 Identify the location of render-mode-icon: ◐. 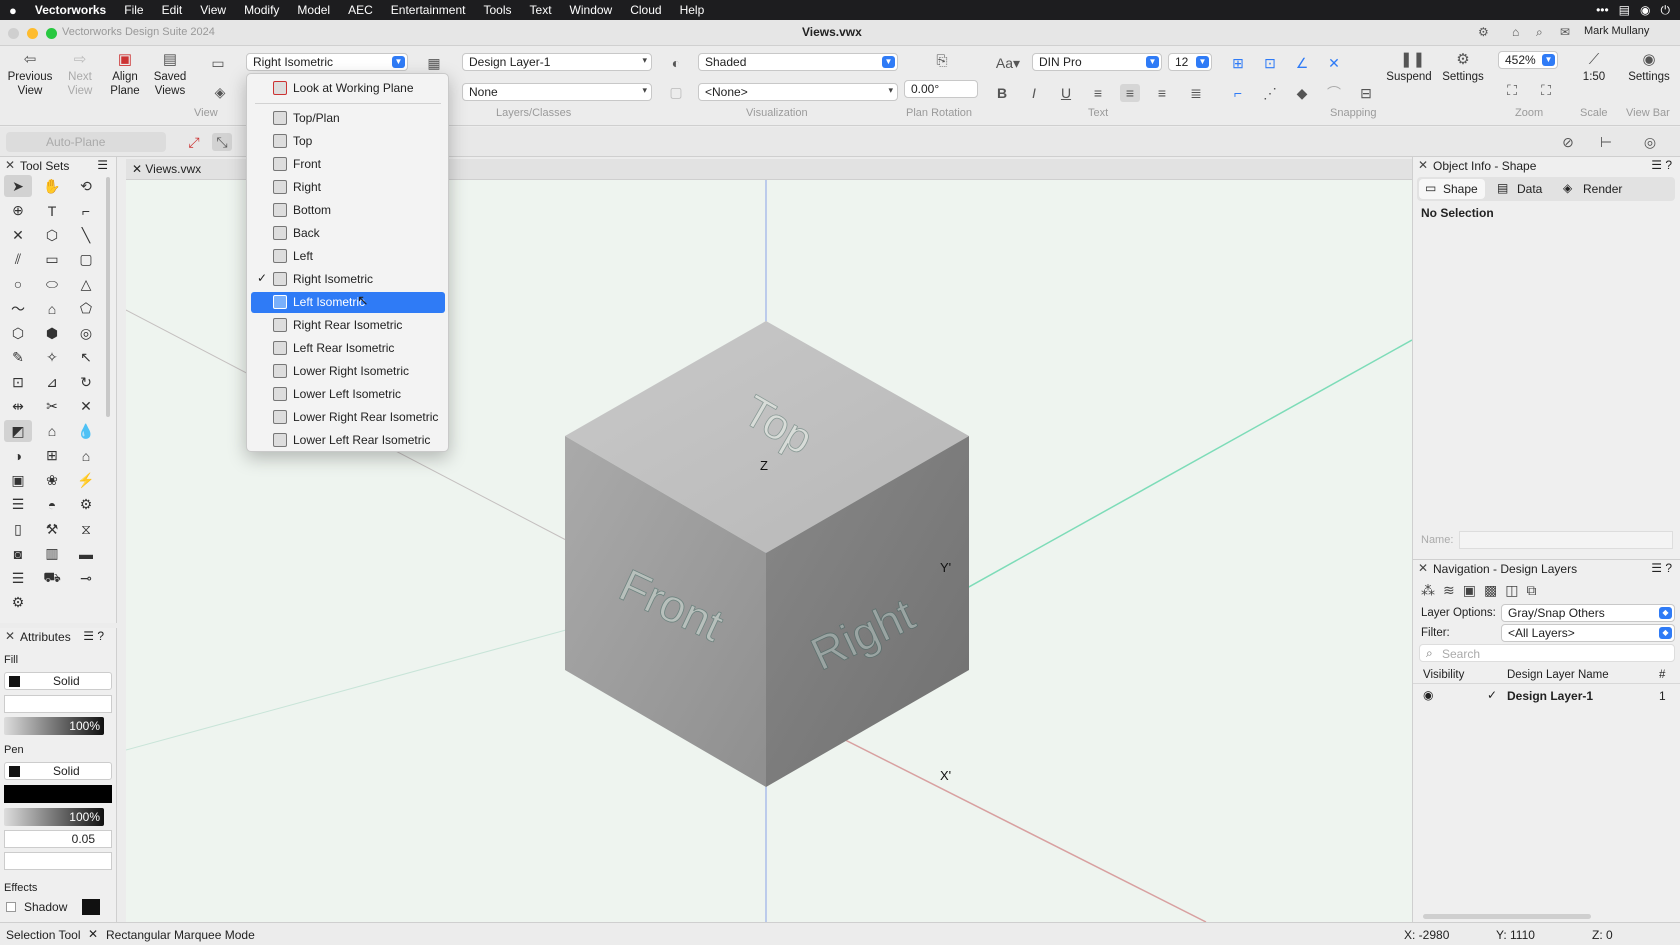
(676, 63).